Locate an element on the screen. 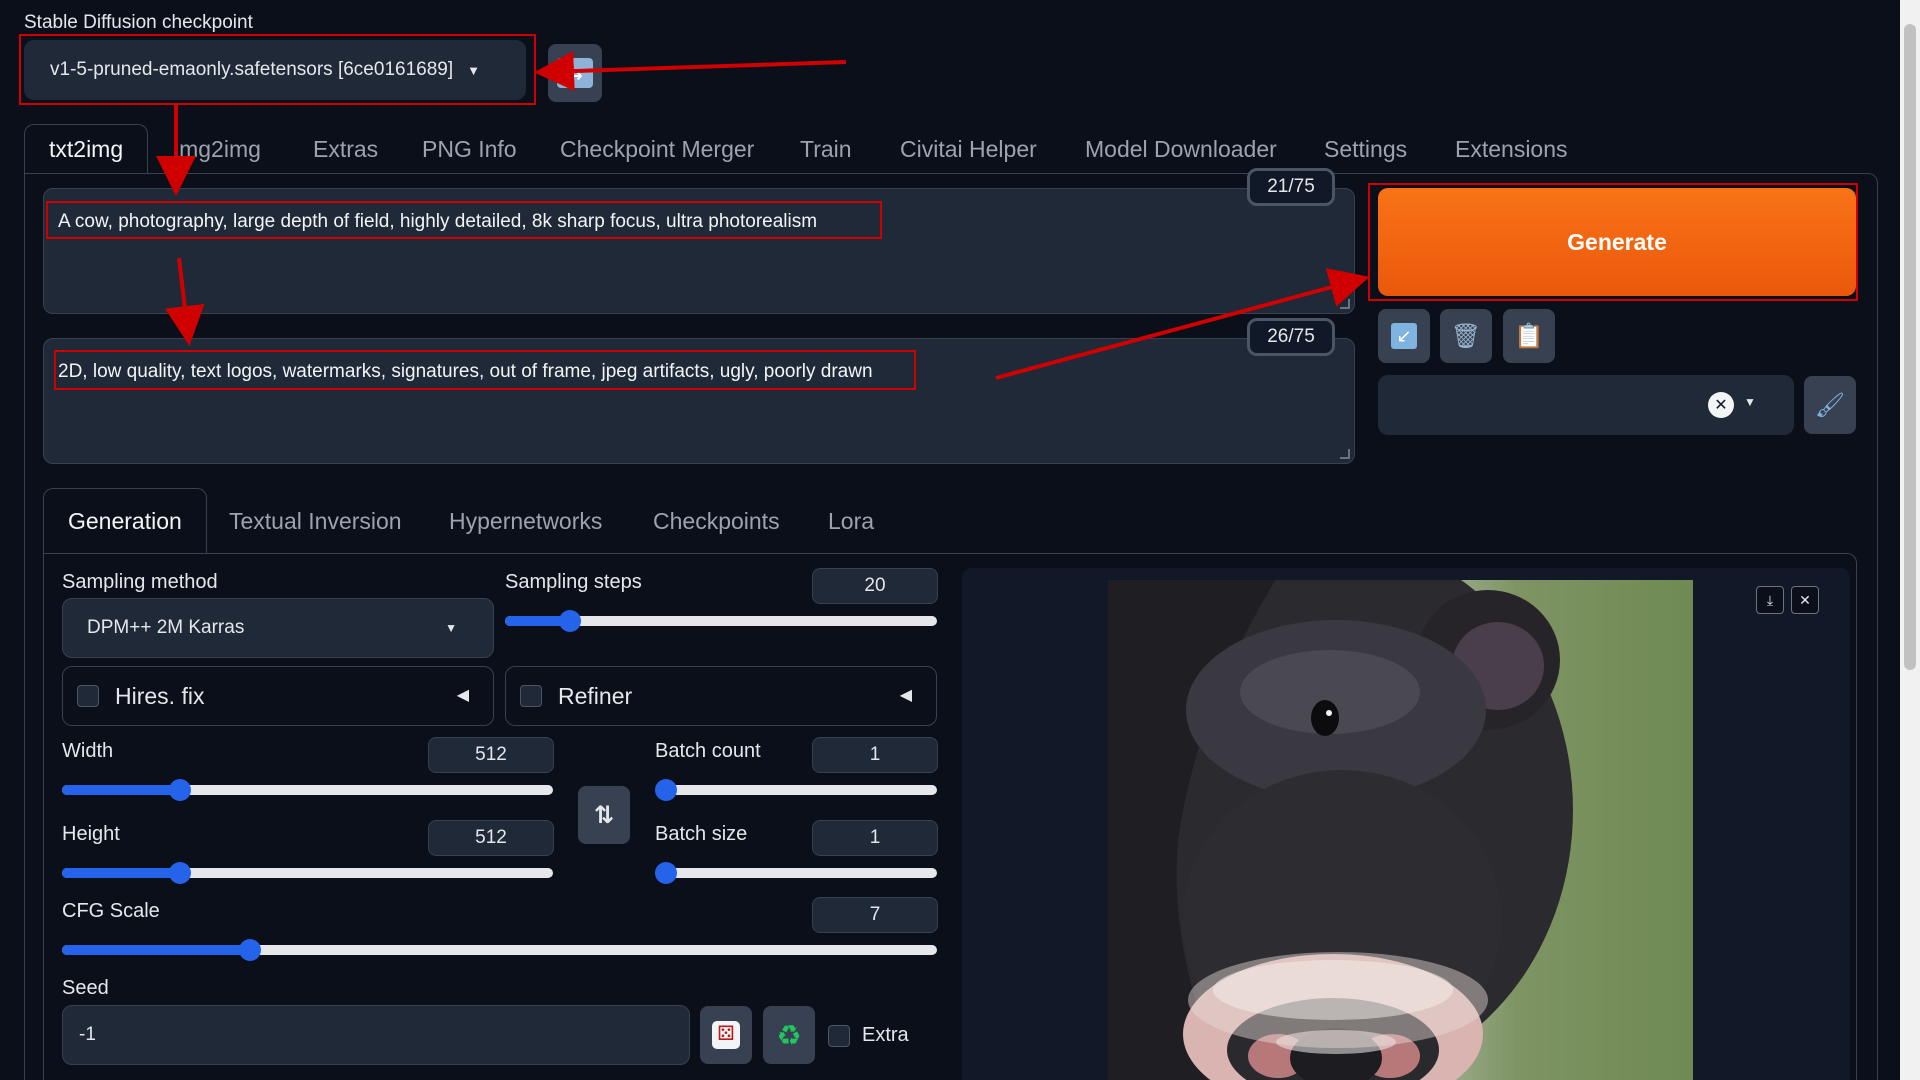 The width and height of the screenshot is (1920, 1080). scrollbar-thumb is located at coordinates (1910, 347).